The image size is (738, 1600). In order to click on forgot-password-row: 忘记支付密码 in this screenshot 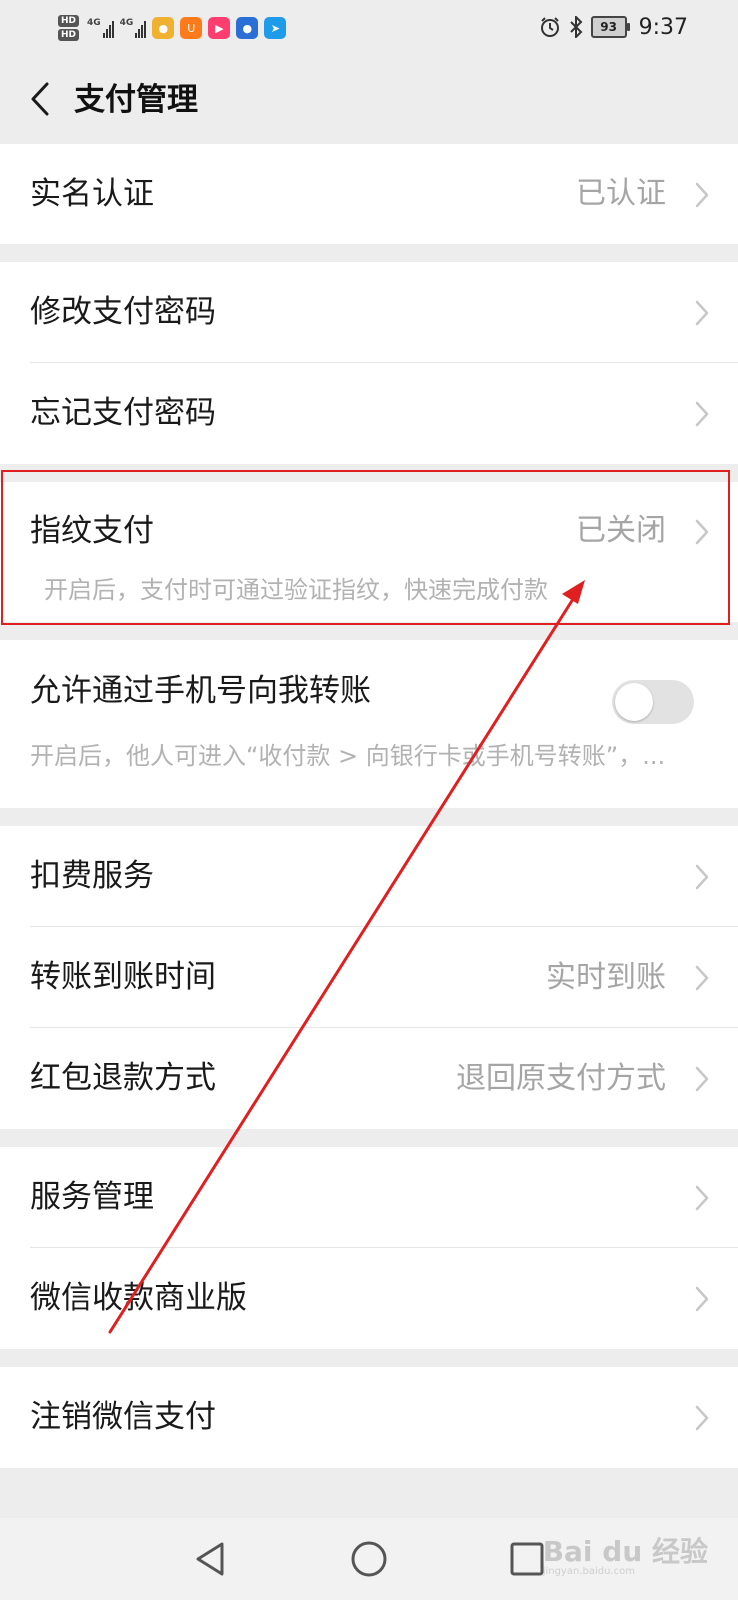, I will do `click(369, 413)`.